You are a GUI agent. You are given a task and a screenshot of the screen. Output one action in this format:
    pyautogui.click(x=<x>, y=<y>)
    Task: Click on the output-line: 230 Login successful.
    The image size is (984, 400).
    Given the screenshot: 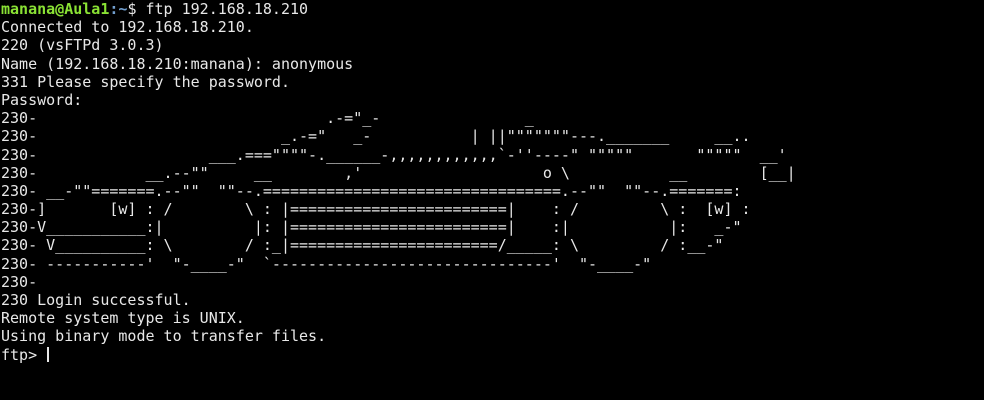 What is the action you would take?
    pyautogui.click(x=96, y=300)
    